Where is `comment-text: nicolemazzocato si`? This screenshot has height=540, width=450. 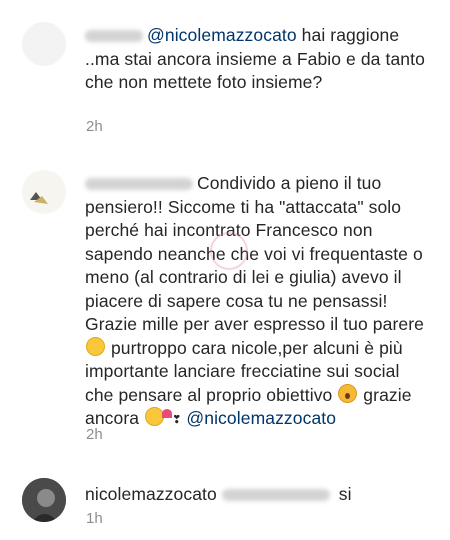 comment-text: nicolemazzocato si is located at coordinates (257, 495).